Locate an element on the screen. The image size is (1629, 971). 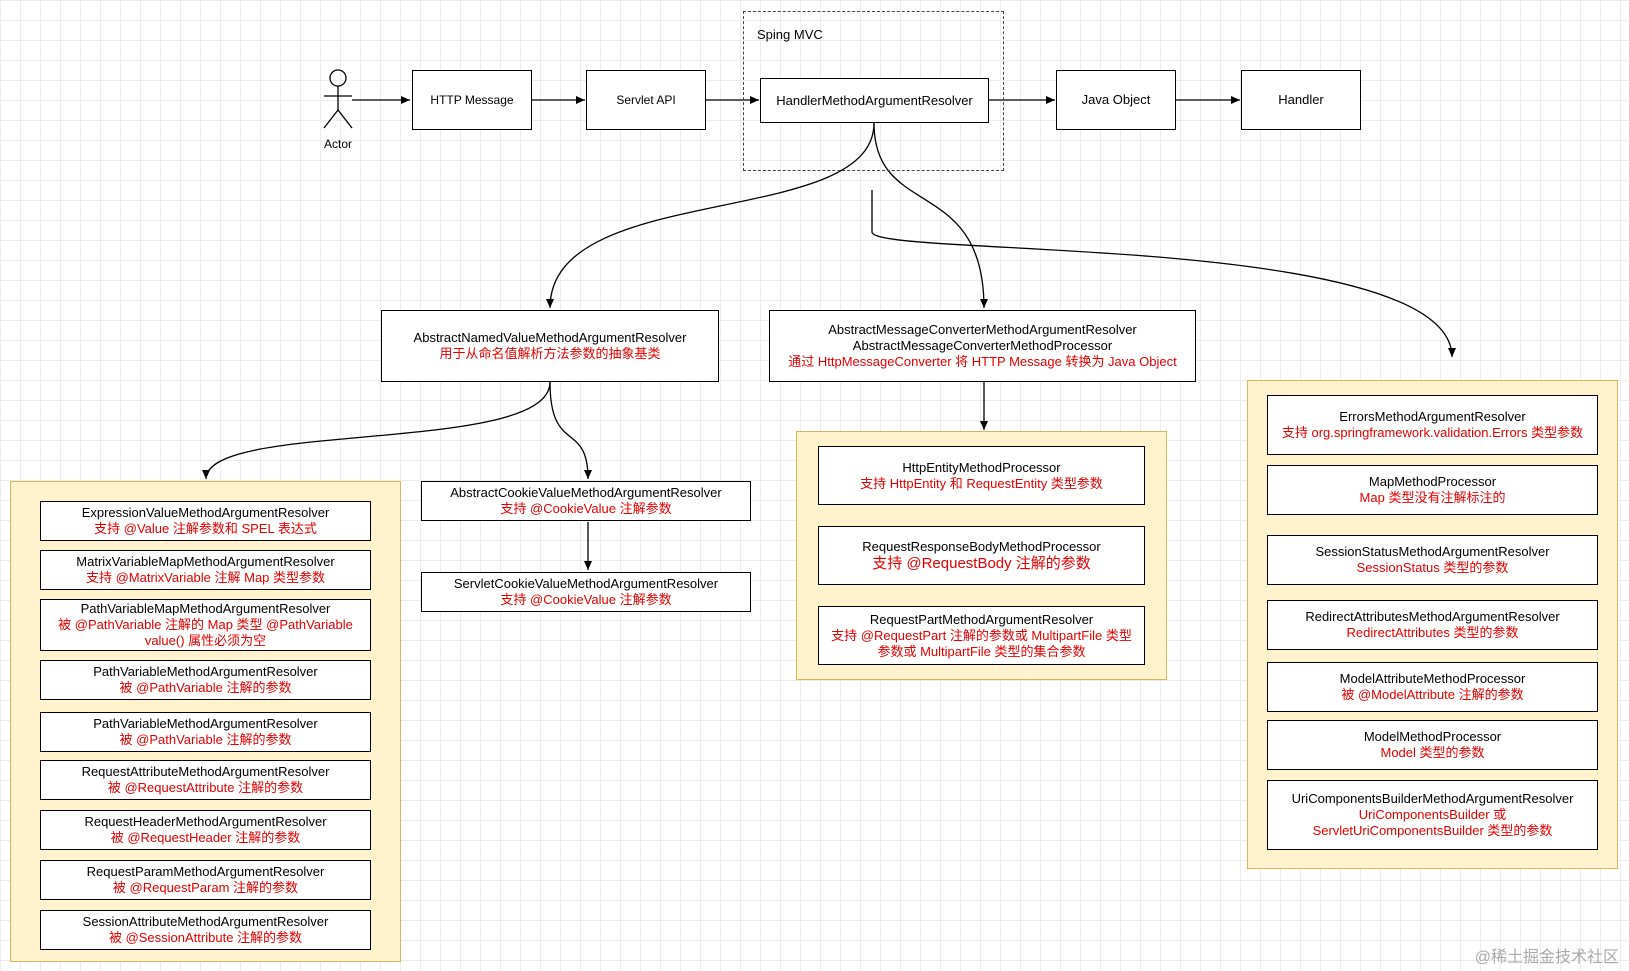
resolver-desc: 被 @RequestParam 注解的参数 is located at coordinates (205, 887).